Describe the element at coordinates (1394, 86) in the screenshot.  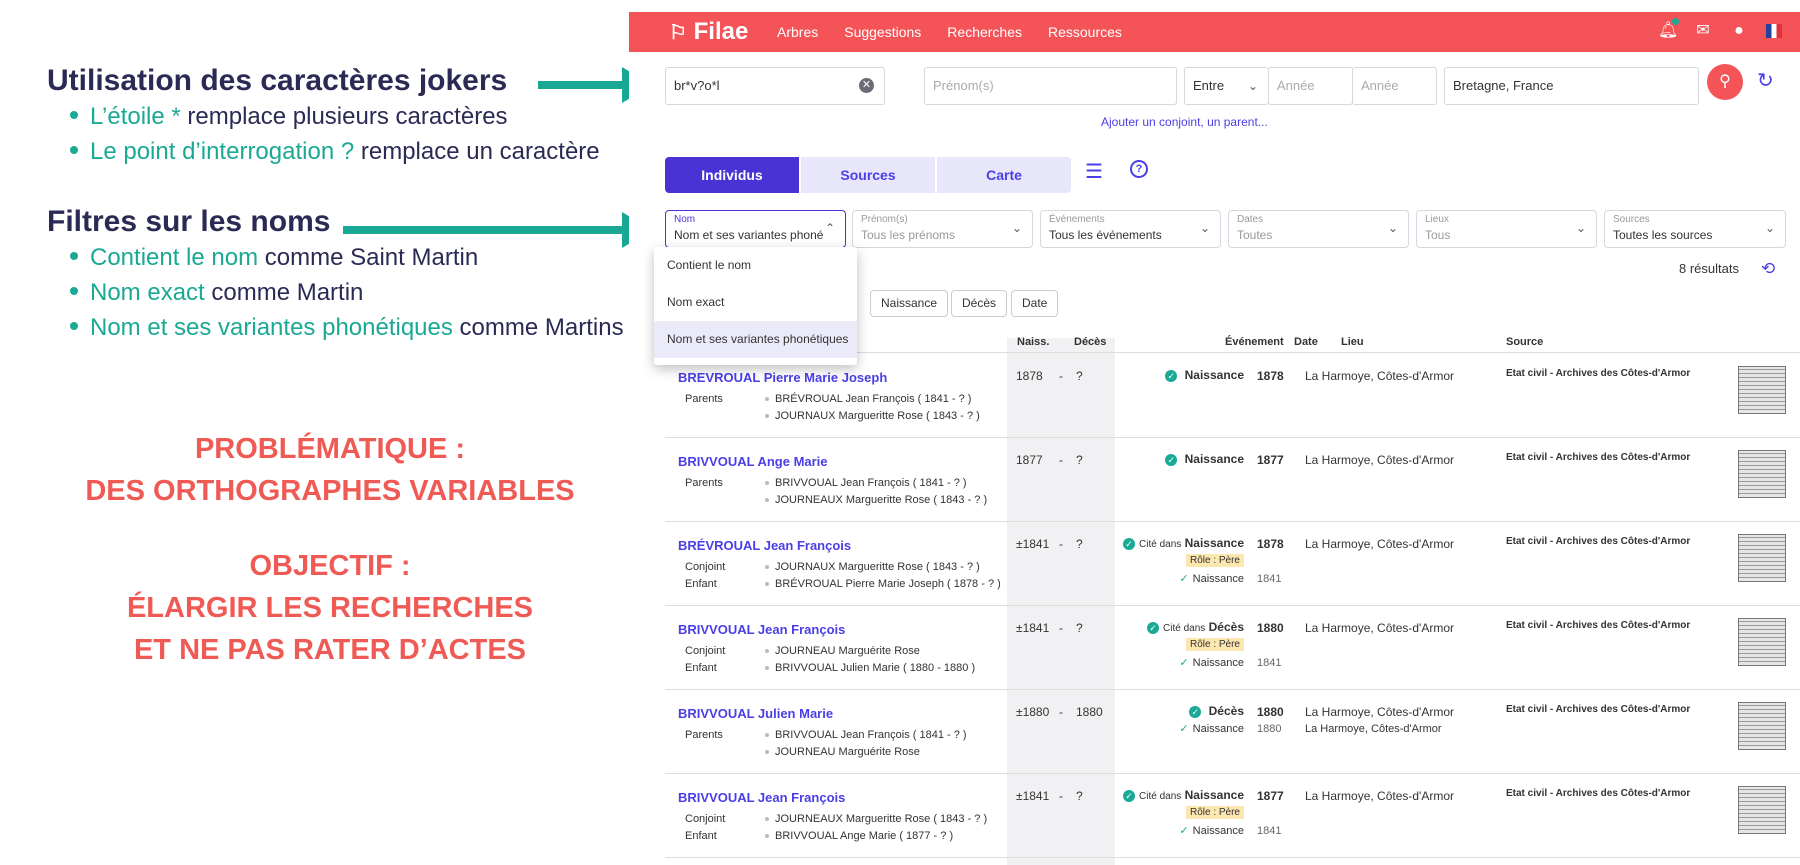
I see `year-to-input: Année` at that location.